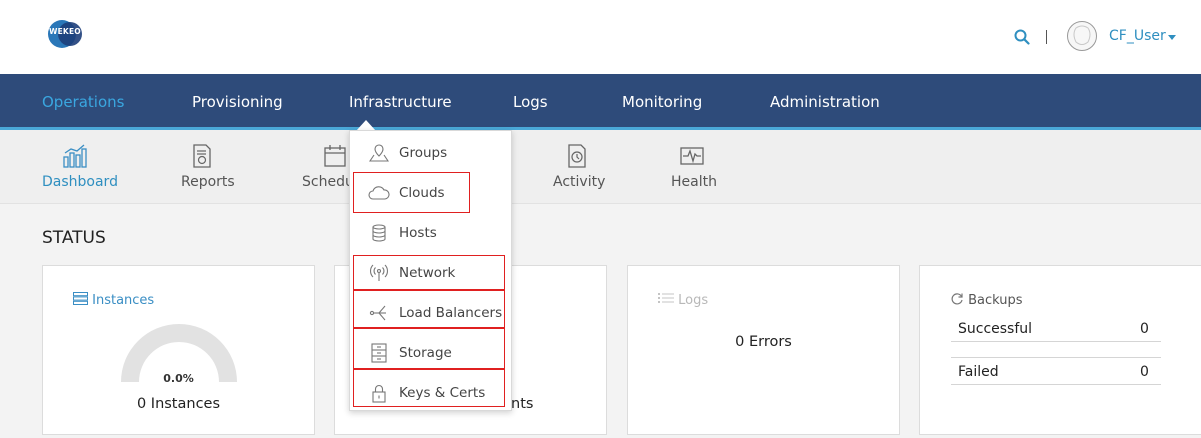 This screenshot has width=1201, height=438. Describe the element at coordinates (451, 313) in the screenshot. I see `menu-item-label: Load Balancers` at that location.